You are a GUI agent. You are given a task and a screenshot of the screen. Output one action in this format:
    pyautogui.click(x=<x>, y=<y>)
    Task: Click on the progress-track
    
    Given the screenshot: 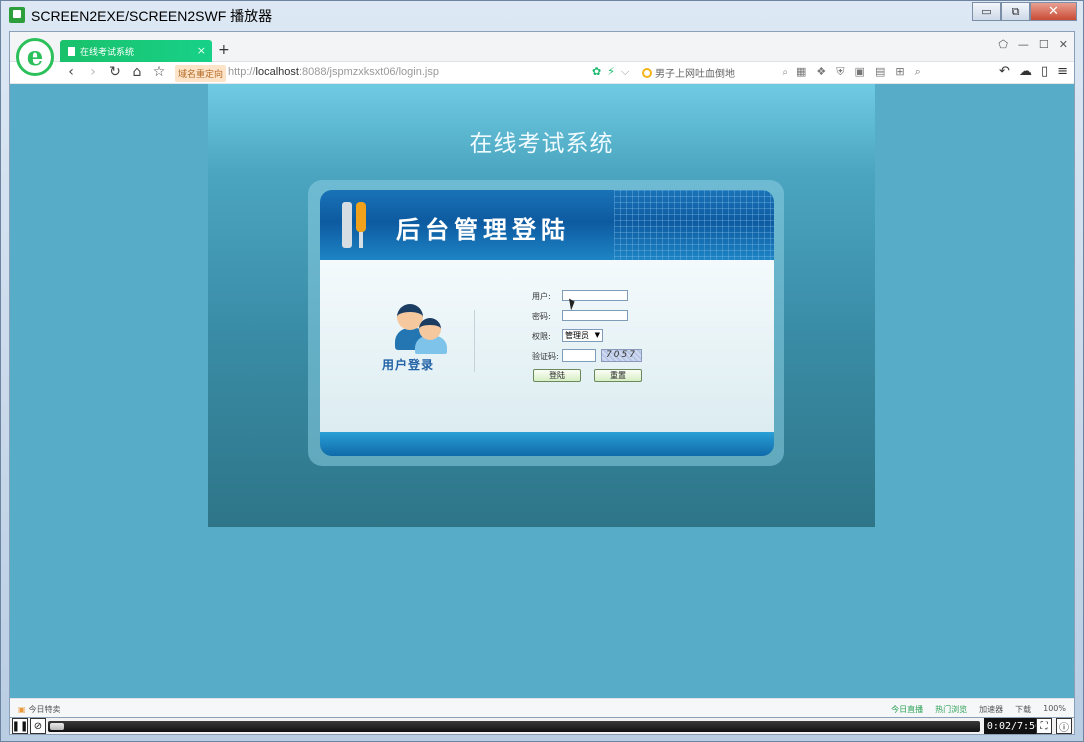 What is the action you would take?
    pyautogui.click(x=514, y=726)
    